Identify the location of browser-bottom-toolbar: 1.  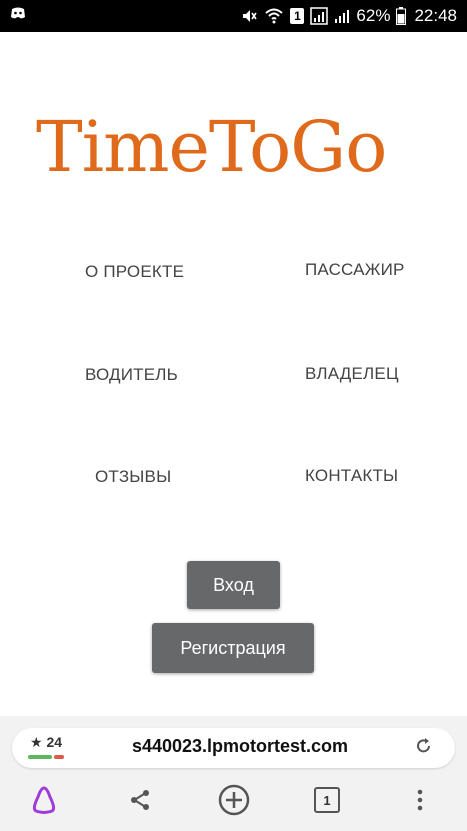
(233, 803).